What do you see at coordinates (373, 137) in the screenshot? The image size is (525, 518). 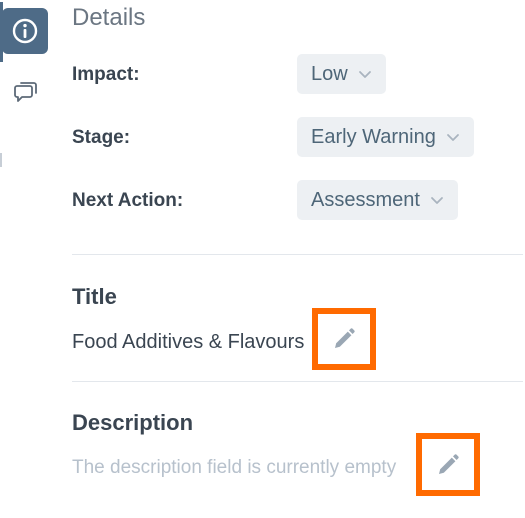 I see `stage-value: Early Warning` at bounding box center [373, 137].